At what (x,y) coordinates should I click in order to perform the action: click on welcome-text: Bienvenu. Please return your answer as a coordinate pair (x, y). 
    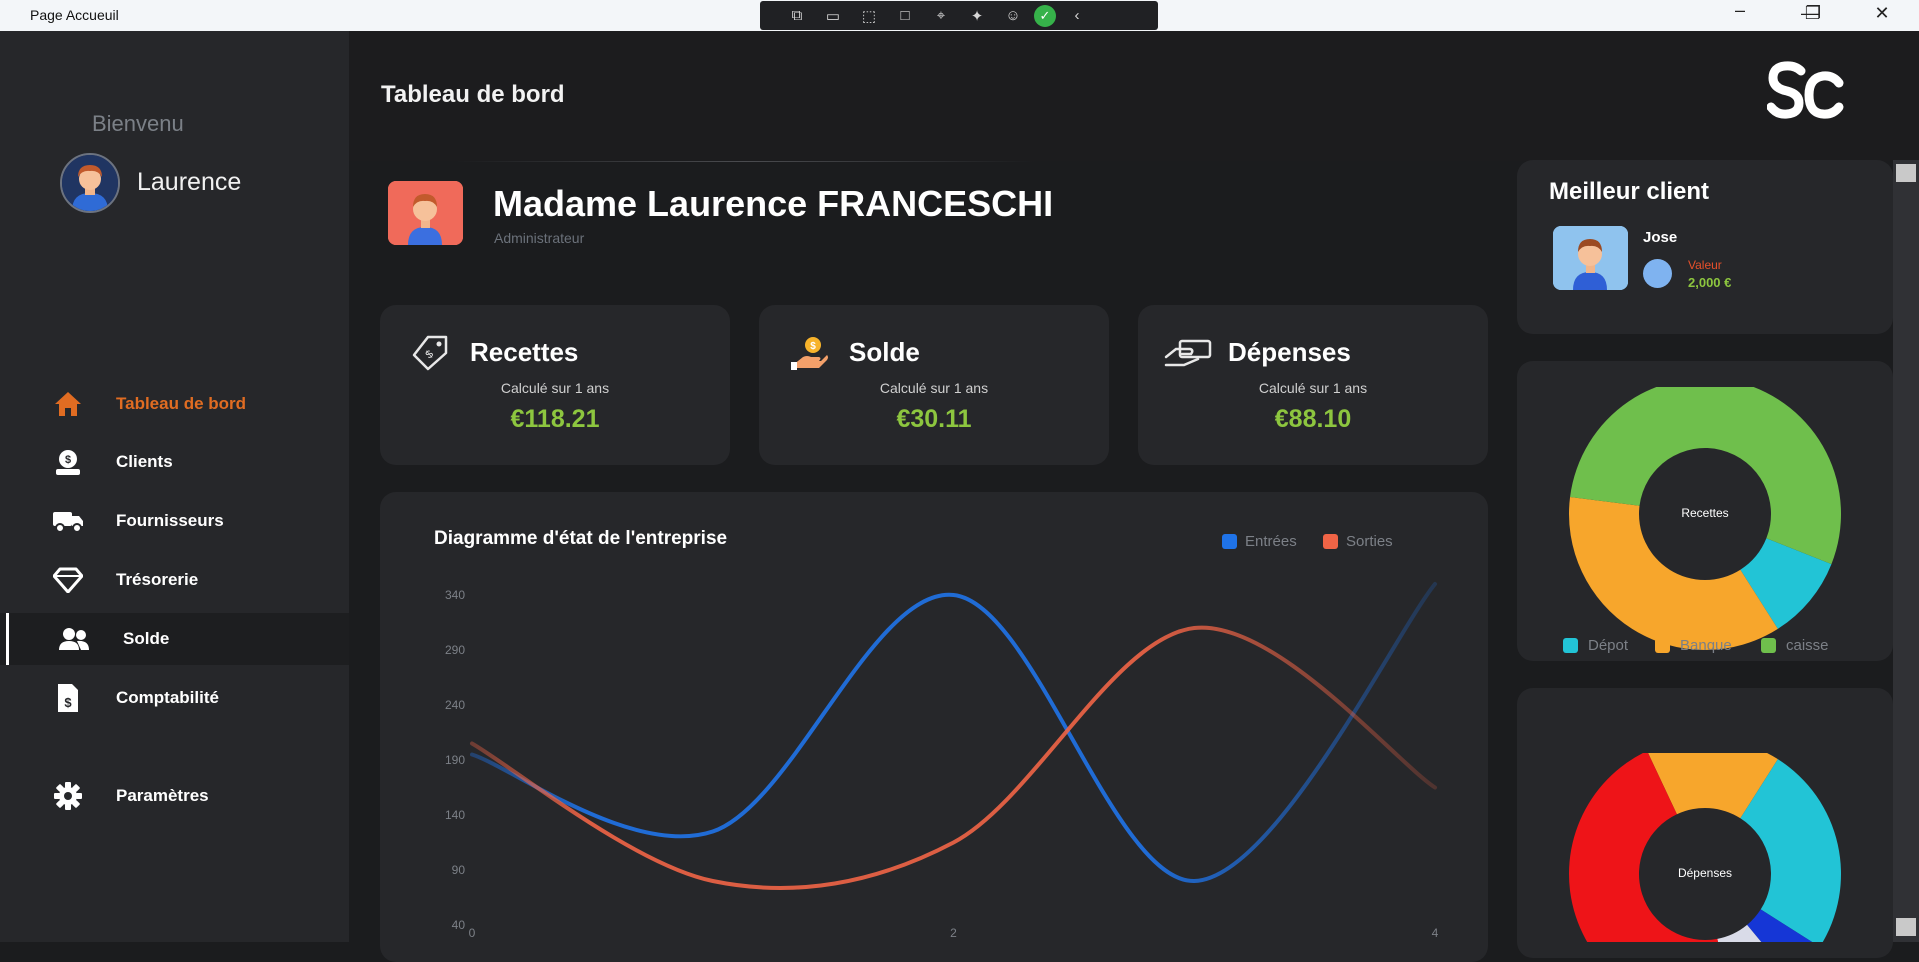
    Looking at the image, I should click on (138, 123).